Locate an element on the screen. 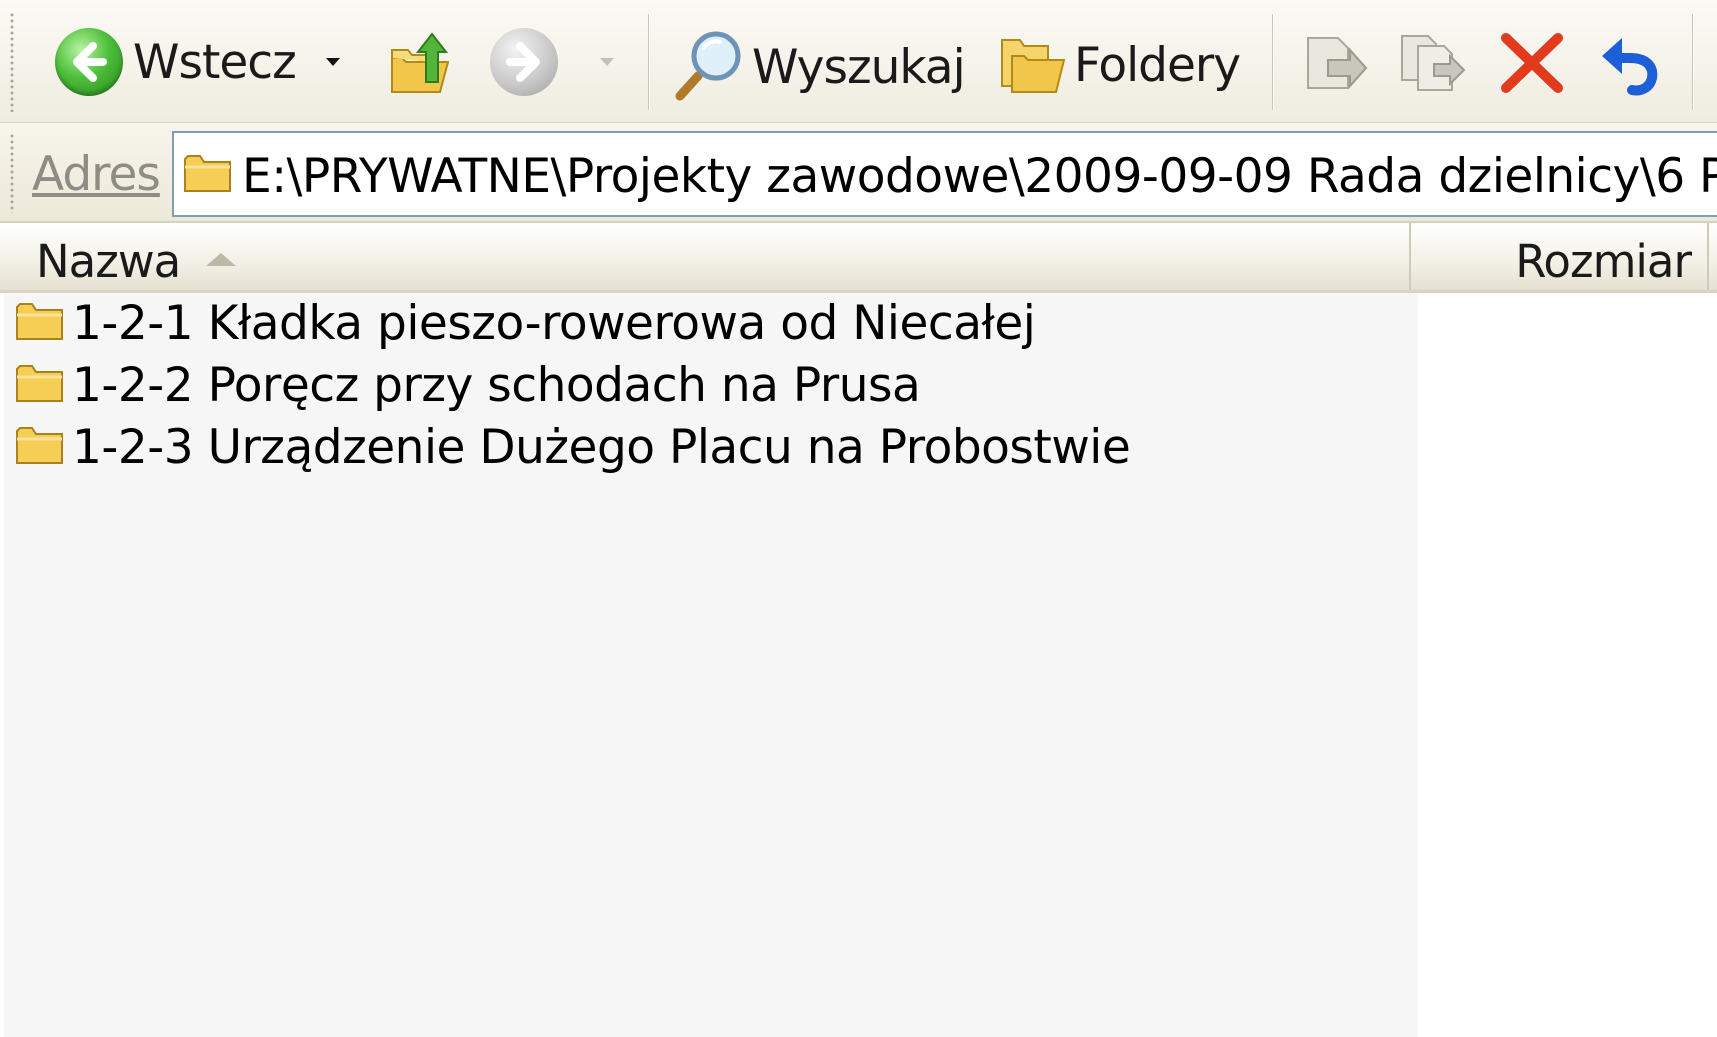  forward-icon is located at coordinates (524, 62).